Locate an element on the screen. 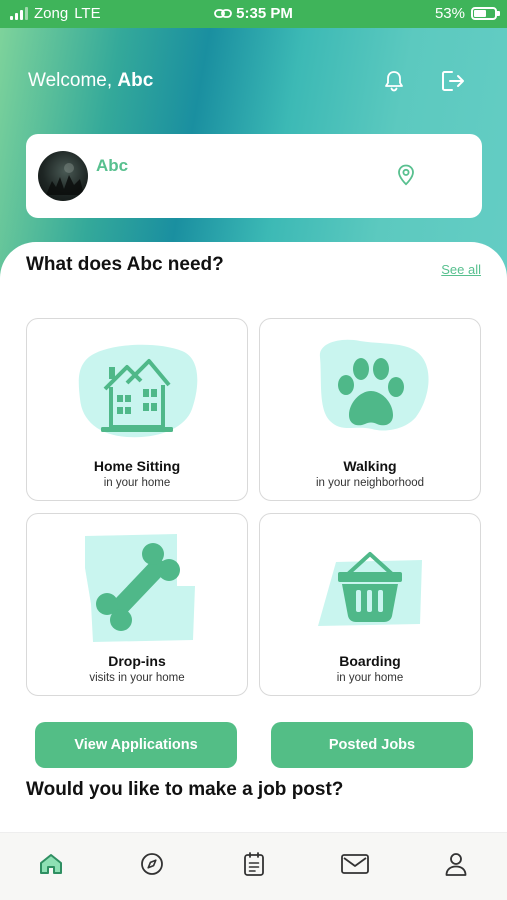 This screenshot has width=507, height=900. posted-jobs-button: Posted Jobs is located at coordinates (372, 745).